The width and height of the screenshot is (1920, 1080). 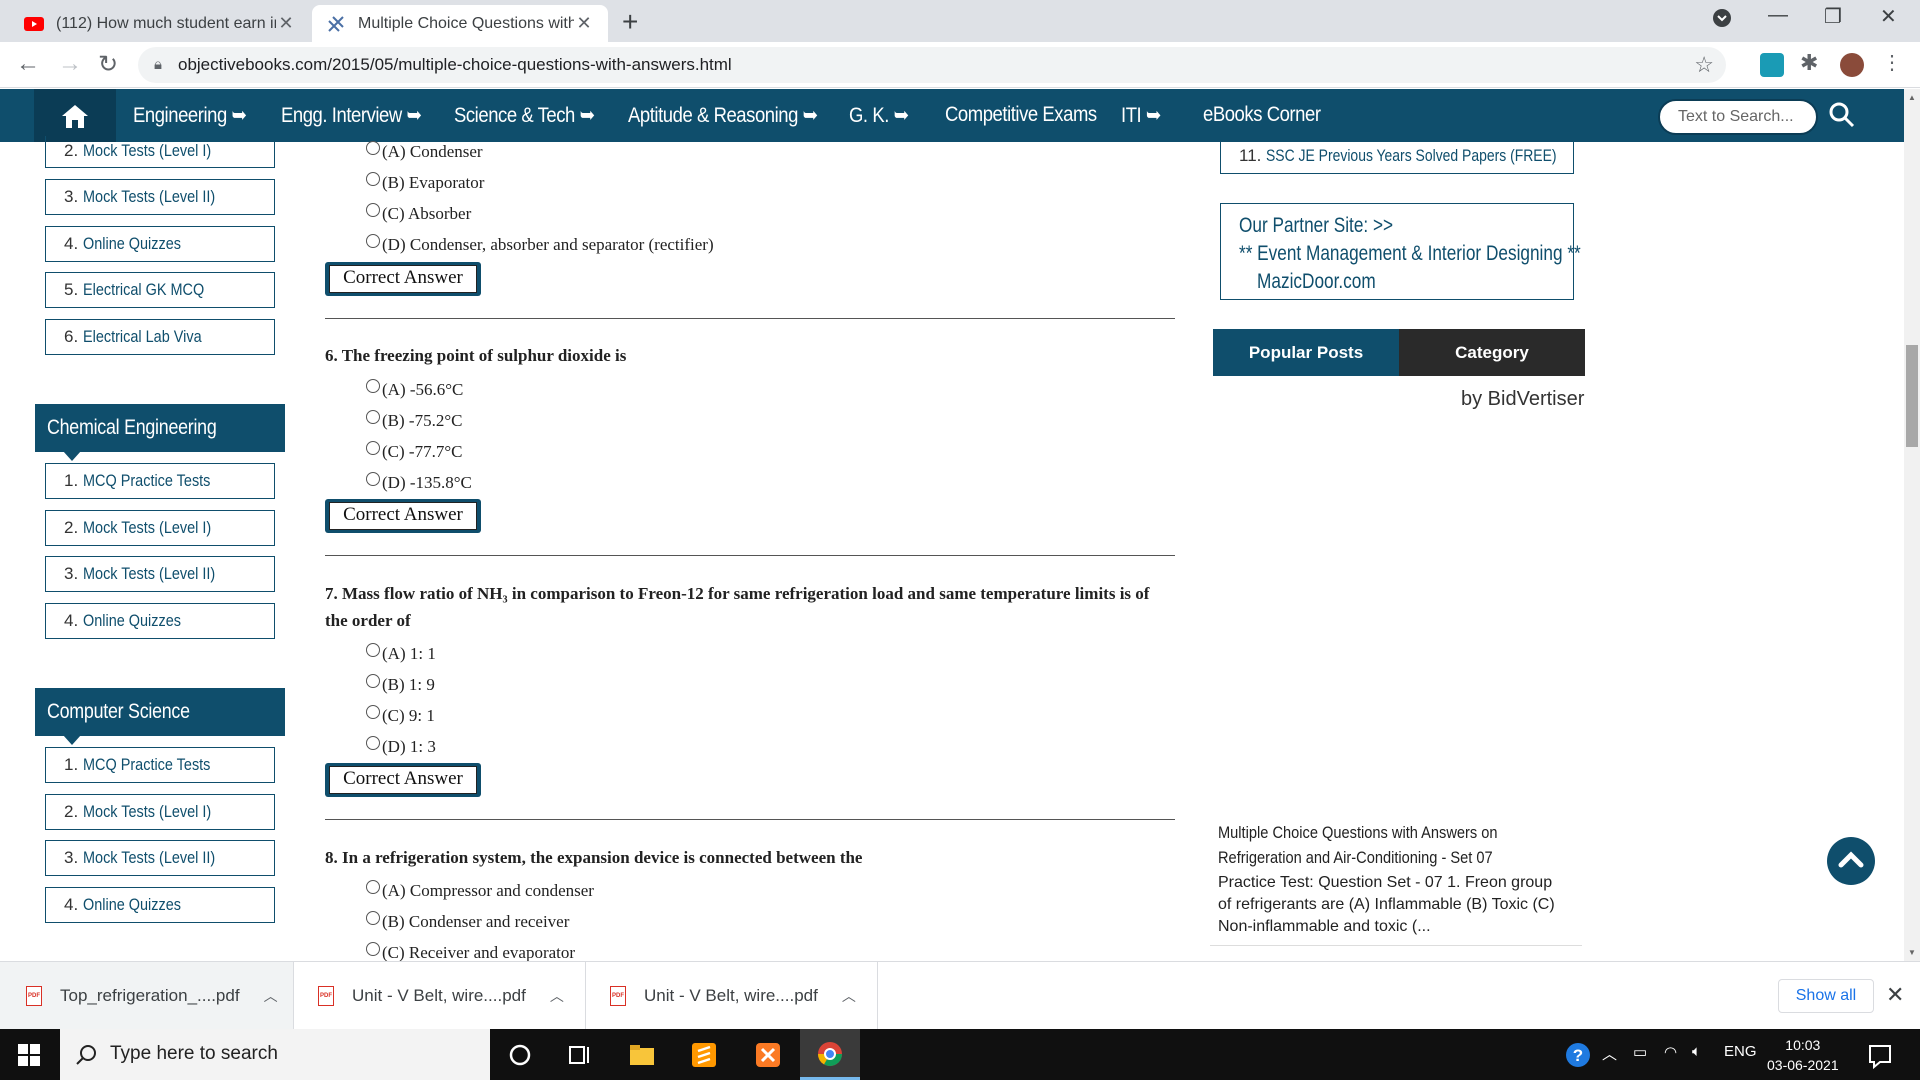 I want to click on notification-icon, so click(x=1880, y=1056).